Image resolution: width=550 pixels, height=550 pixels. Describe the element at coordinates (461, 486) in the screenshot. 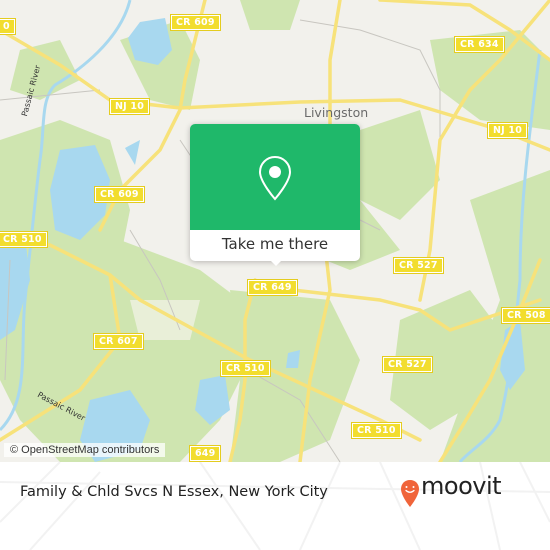

I see `moovit-logo: moovit` at that location.